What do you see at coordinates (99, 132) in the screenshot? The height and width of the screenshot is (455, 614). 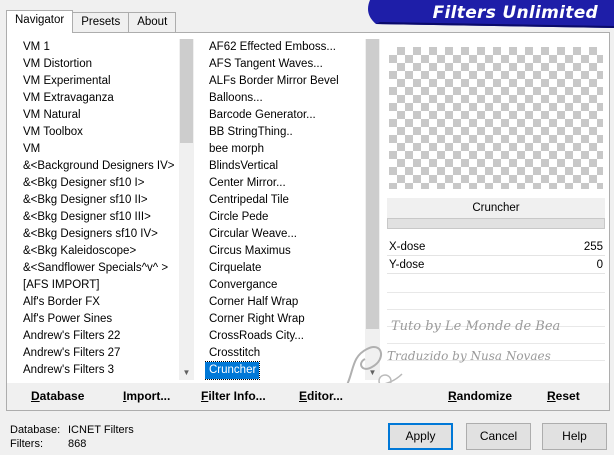 I see `category-item: VM Toolbox` at bounding box center [99, 132].